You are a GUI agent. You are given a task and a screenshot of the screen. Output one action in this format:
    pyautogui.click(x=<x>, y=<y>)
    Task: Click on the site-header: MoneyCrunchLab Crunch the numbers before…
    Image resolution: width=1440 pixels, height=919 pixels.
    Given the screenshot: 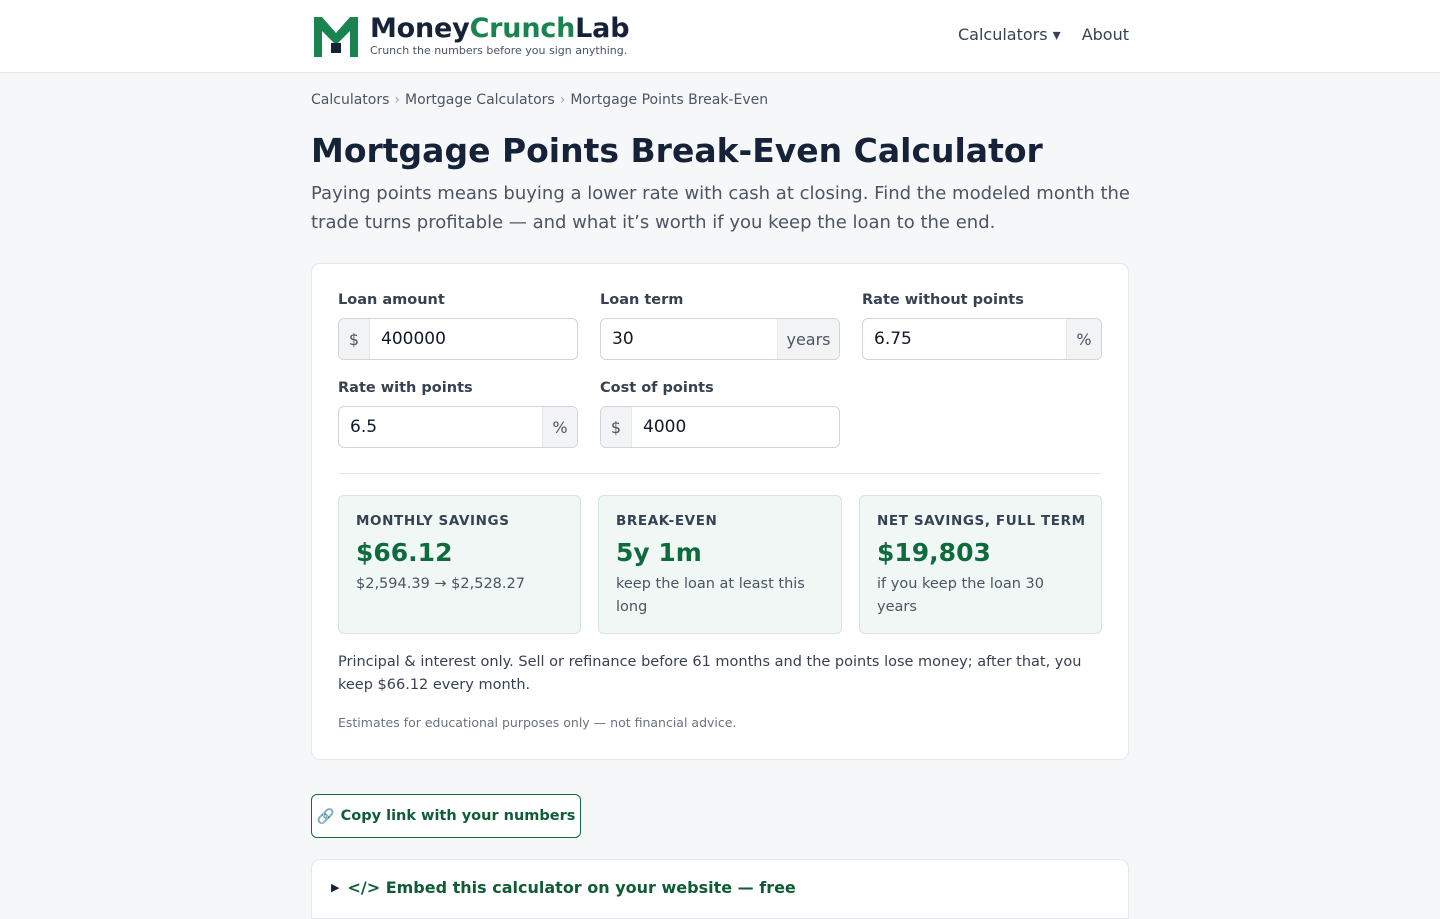 What is the action you would take?
    pyautogui.click(x=720, y=36)
    